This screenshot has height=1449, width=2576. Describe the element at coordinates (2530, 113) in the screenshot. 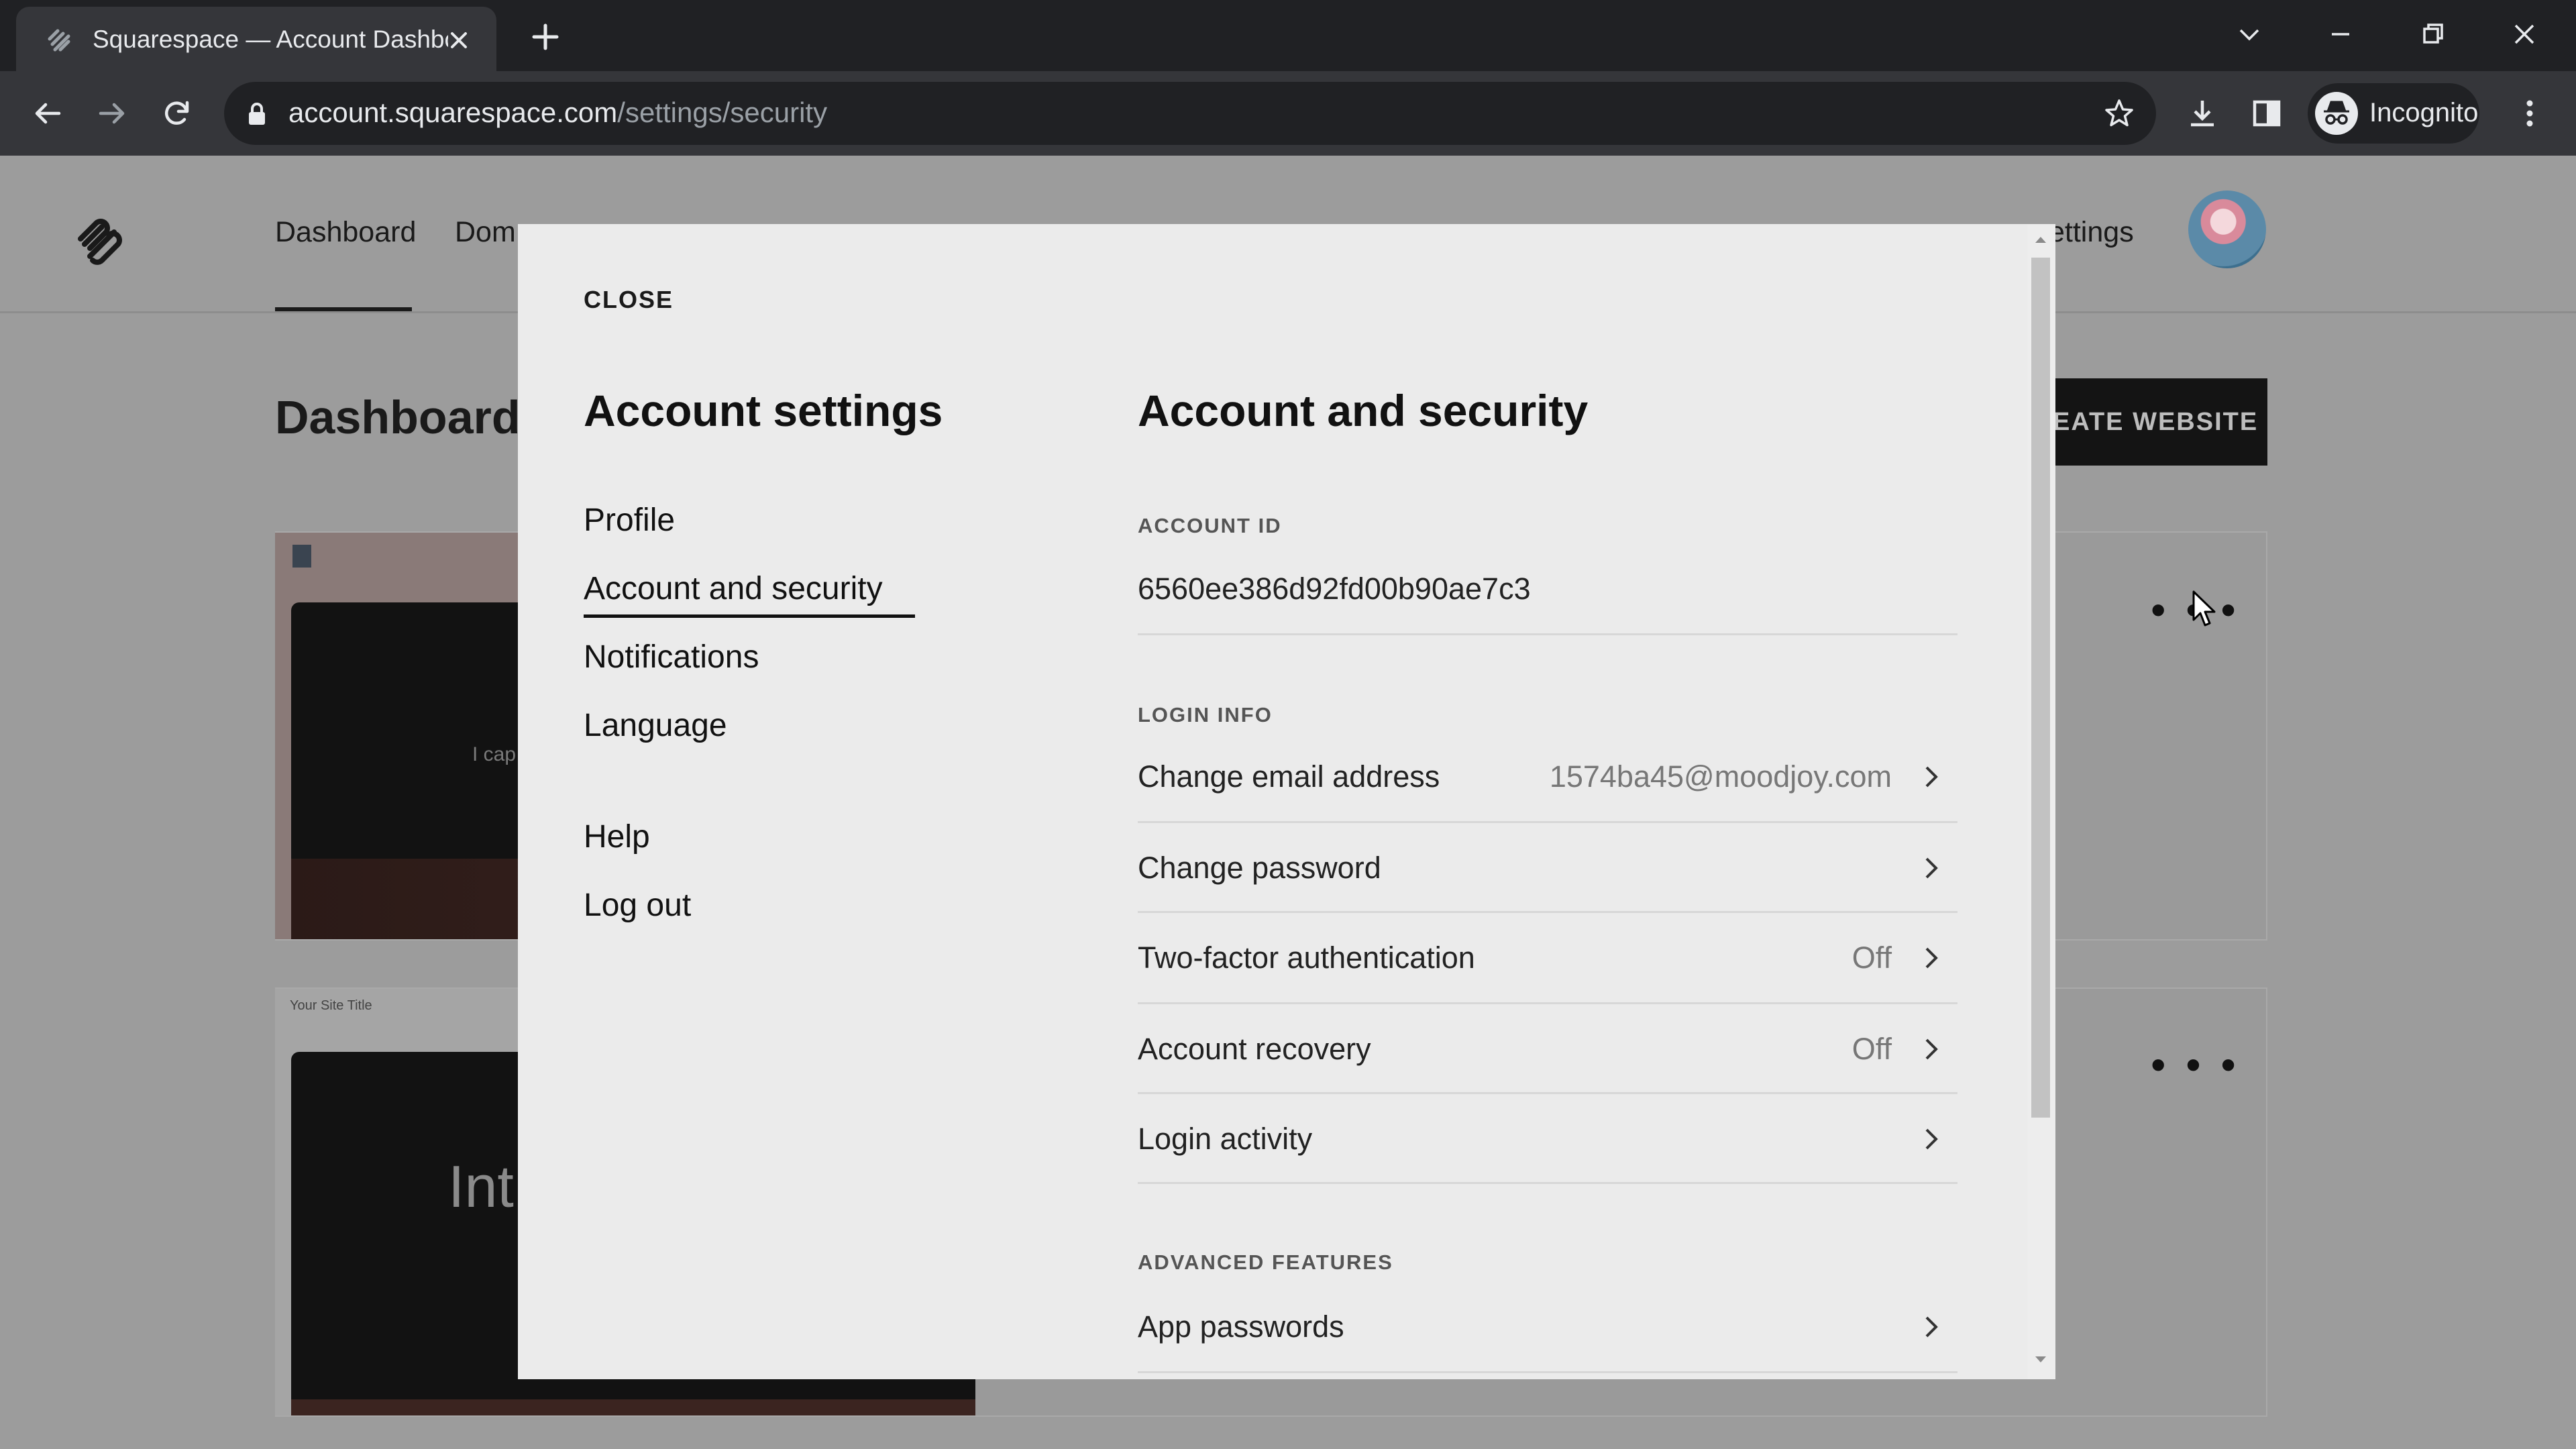

I see `browser-menu-kebab-icon` at that location.